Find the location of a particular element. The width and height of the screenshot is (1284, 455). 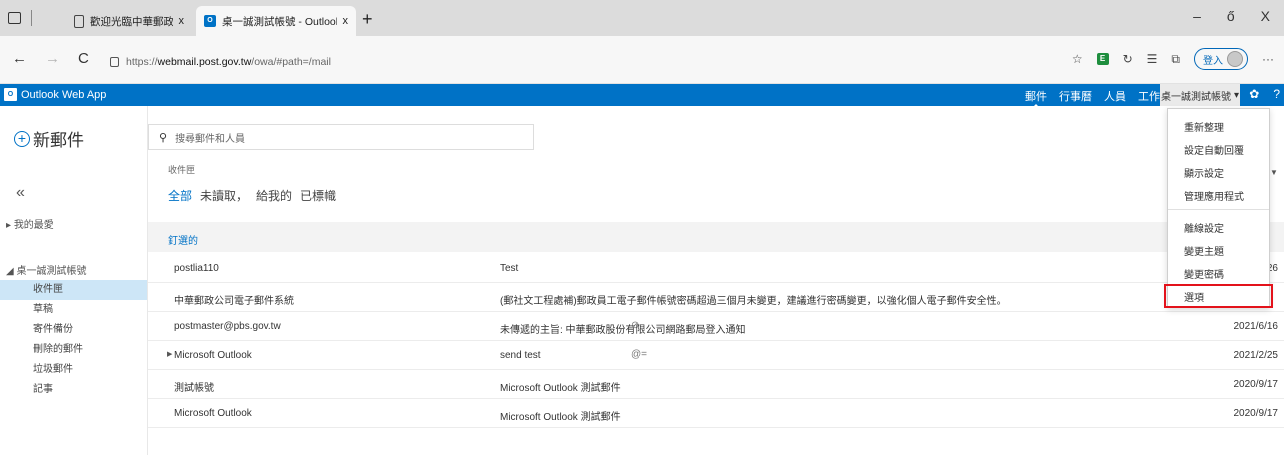

favorites-header: ▸ 我的最愛 is located at coordinates (30, 223).